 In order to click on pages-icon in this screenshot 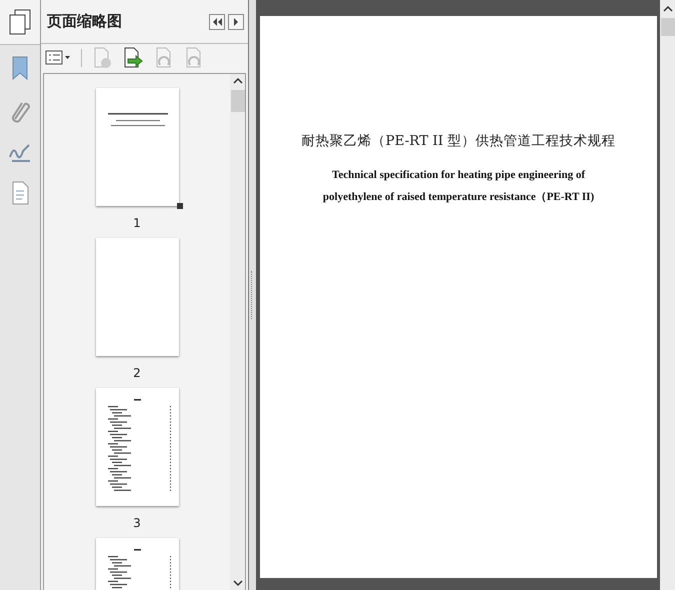, I will do `click(20, 22)`.